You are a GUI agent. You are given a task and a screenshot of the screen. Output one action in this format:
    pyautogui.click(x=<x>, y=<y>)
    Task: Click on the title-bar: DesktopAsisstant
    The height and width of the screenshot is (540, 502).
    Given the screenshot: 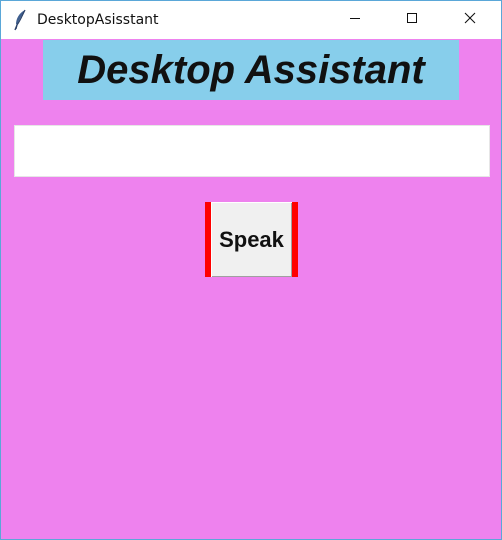 What is the action you would take?
    pyautogui.click(x=251, y=20)
    